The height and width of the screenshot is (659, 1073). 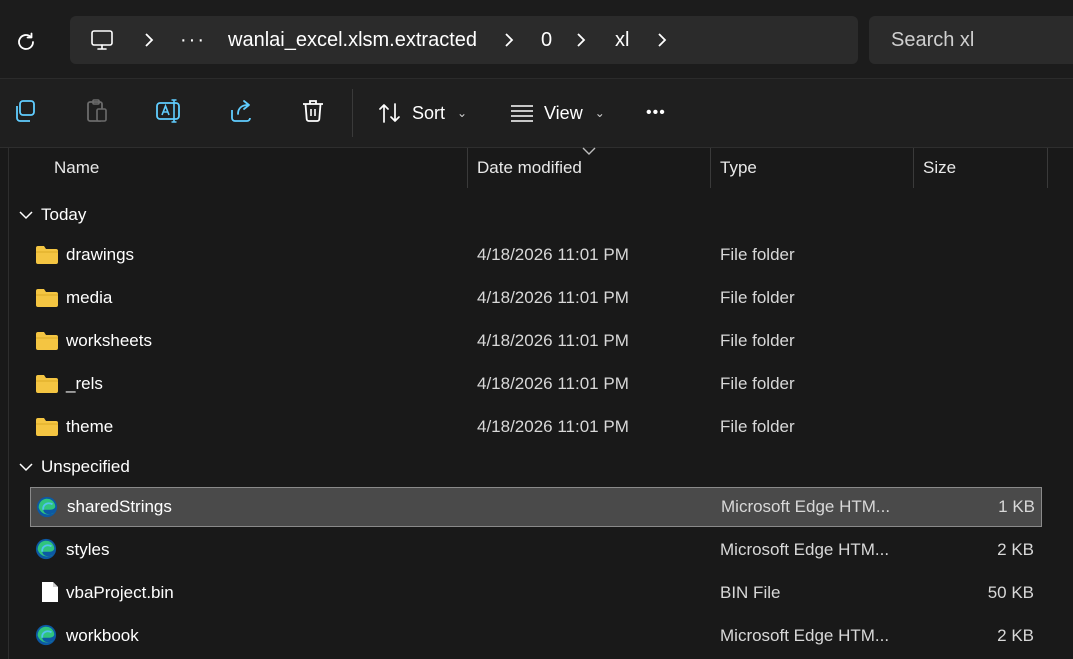 What do you see at coordinates (535, 593) in the screenshot?
I see `list-item: vbaProject.bin BIN File 50 KB` at bounding box center [535, 593].